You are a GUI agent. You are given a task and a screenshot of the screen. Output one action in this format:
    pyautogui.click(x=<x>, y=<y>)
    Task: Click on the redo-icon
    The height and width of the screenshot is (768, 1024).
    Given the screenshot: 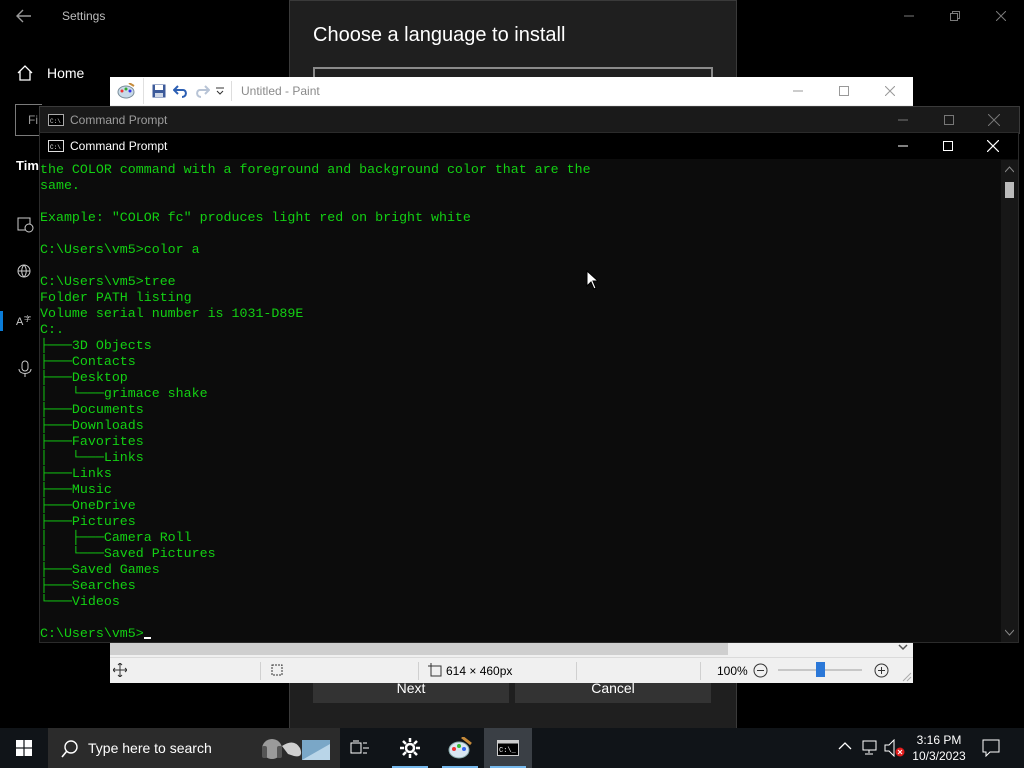 What is the action you would take?
    pyautogui.click(x=202, y=91)
    